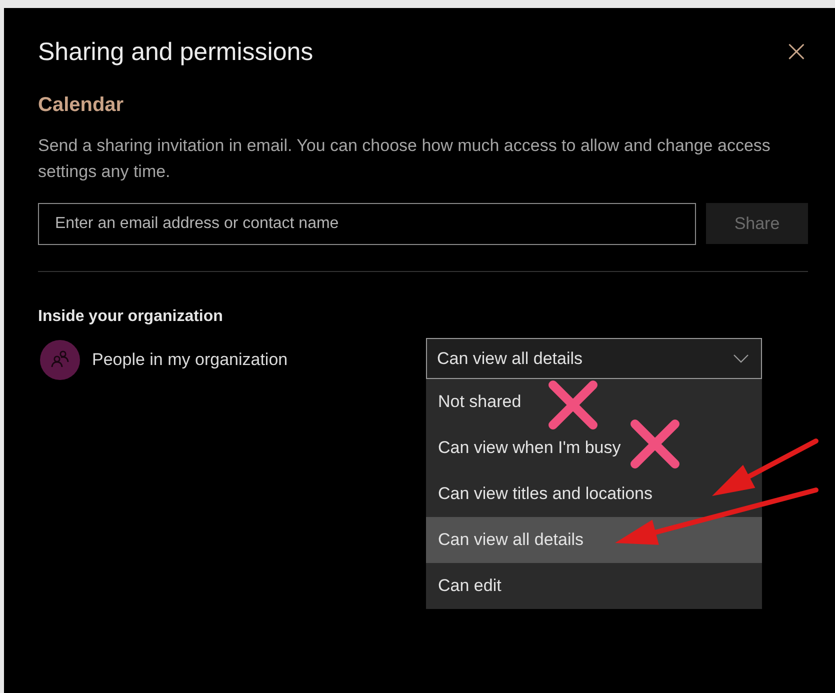 This screenshot has width=835, height=693. Describe the element at coordinates (594, 448) in the screenshot. I see `menu-option: Can view when I'm busy` at that location.